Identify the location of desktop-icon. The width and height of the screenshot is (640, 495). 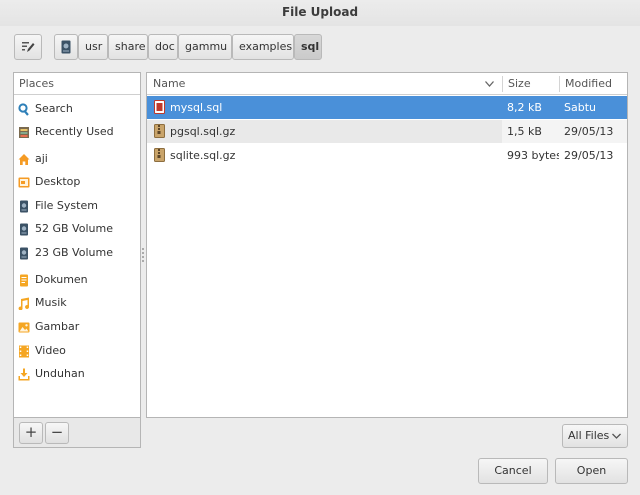
(24, 182).